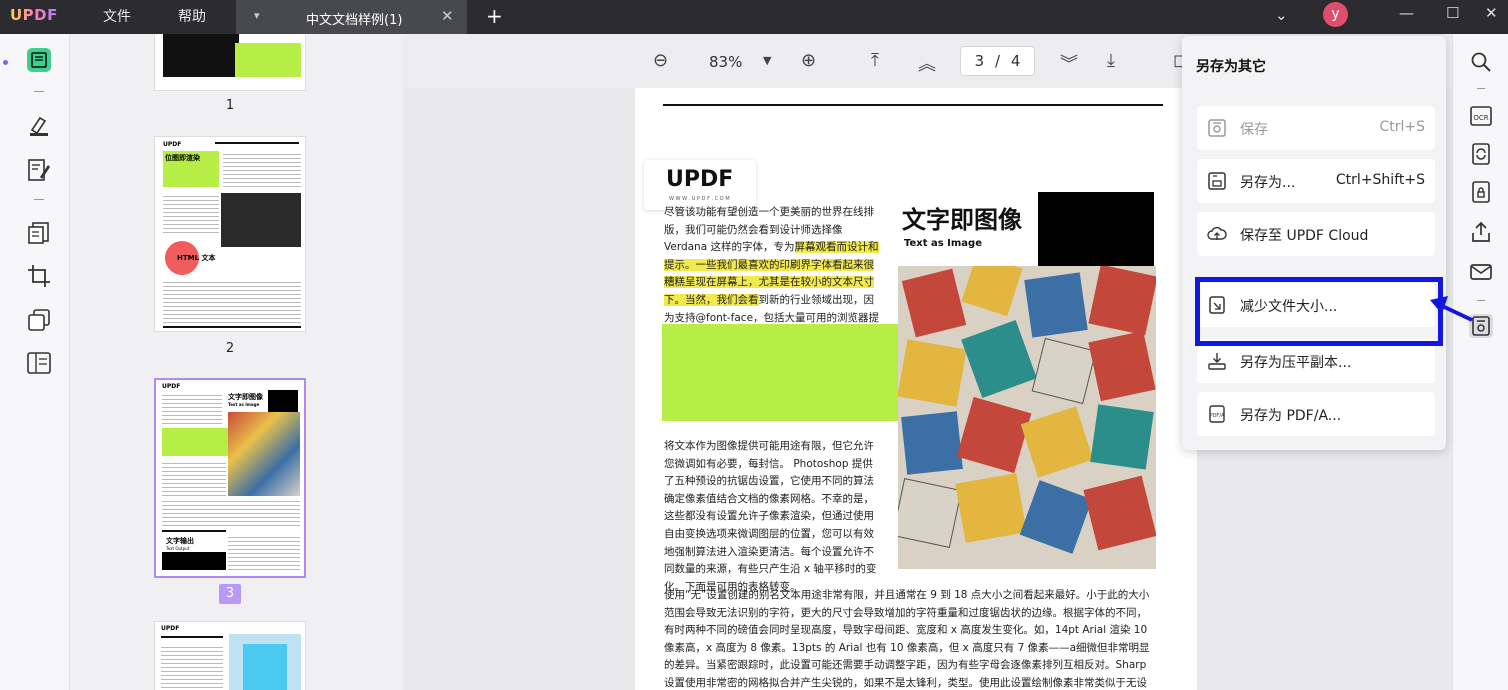 The width and height of the screenshot is (1508, 690). I want to click on highlight-box, so click(1319, 311).